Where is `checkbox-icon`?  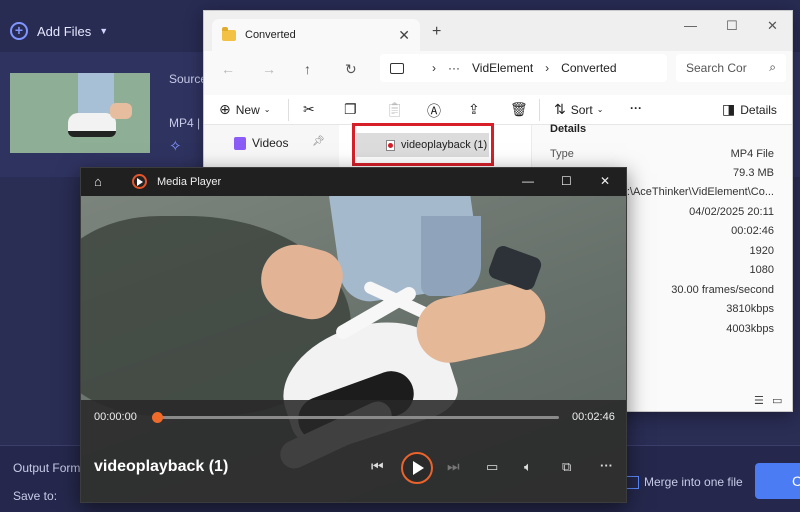 checkbox-icon is located at coordinates (632, 482).